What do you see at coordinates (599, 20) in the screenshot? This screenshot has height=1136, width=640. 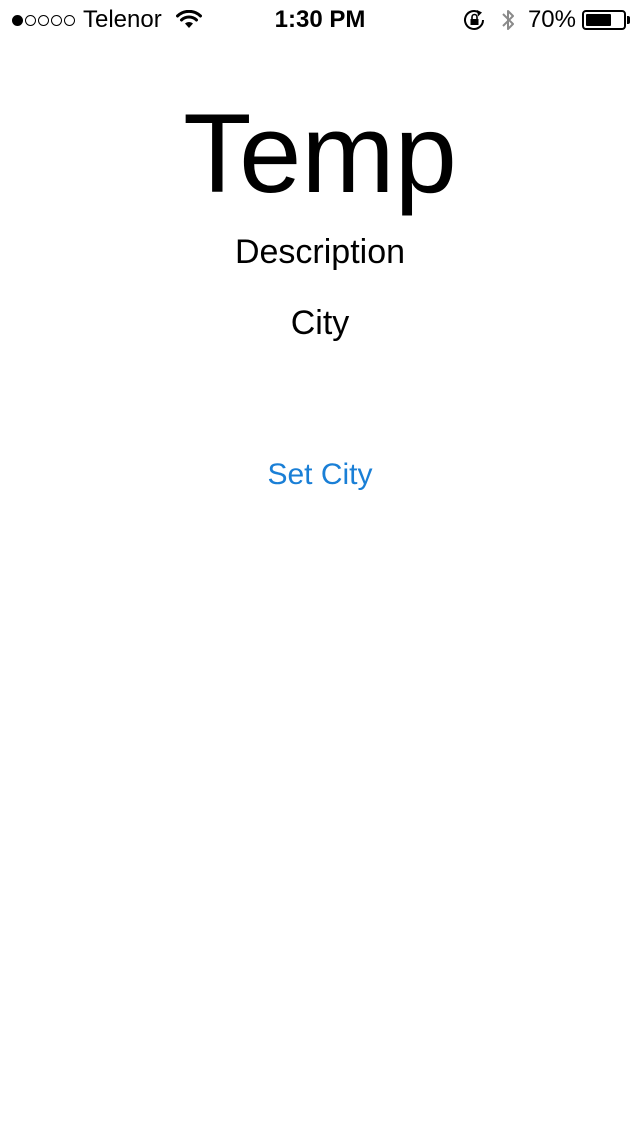 I see `battery-fill` at bounding box center [599, 20].